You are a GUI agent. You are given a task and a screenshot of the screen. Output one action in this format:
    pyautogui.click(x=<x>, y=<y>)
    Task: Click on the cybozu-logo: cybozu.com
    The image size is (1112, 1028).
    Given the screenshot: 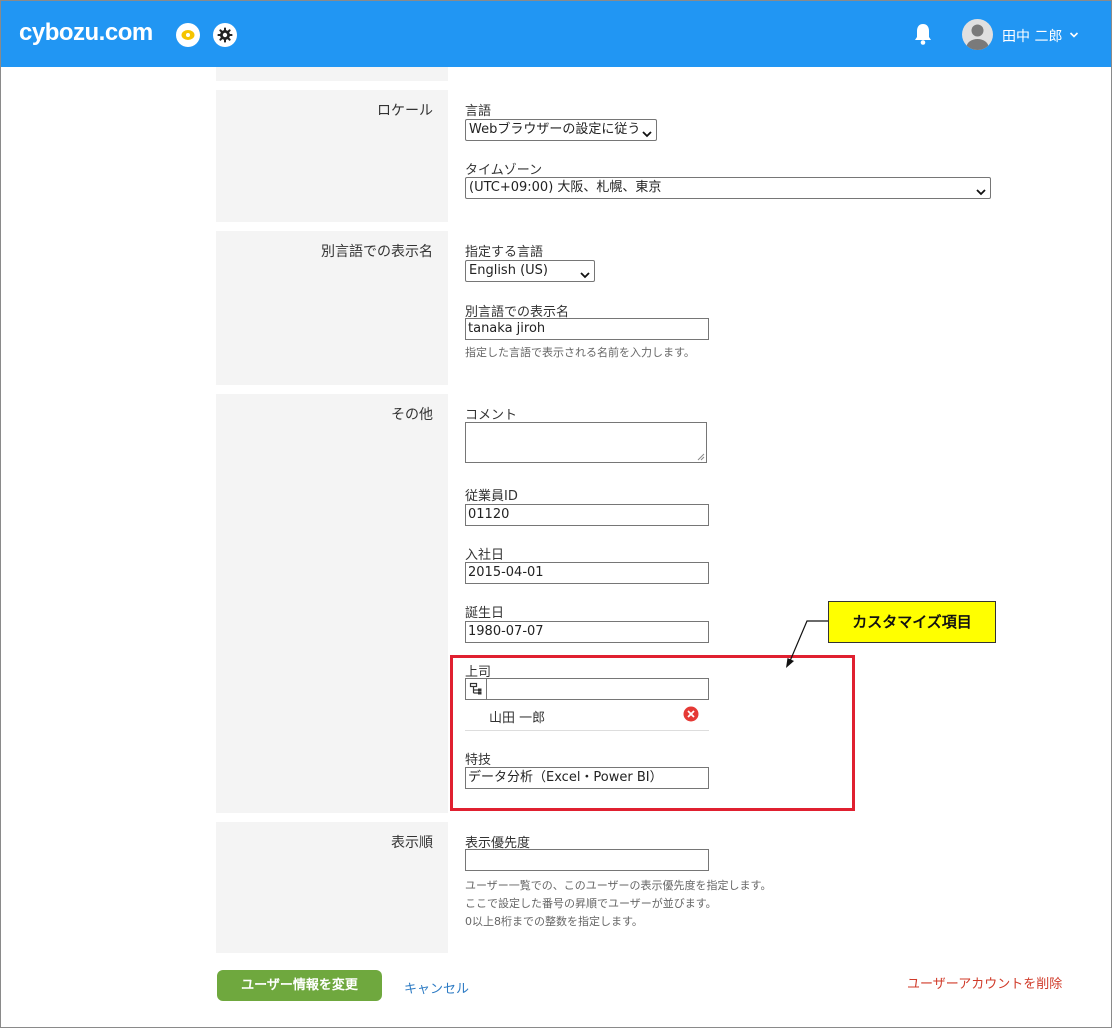 What is the action you would take?
    pyautogui.click(x=86, y=33)
    